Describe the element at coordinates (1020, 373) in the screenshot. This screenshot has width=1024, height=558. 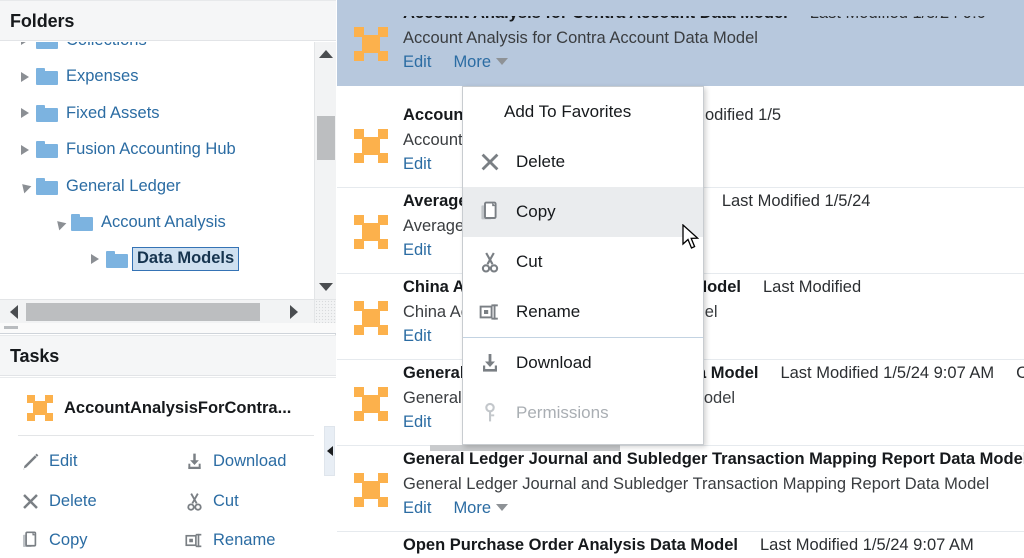
I see `row-created-by: Created By Sys` at that location.